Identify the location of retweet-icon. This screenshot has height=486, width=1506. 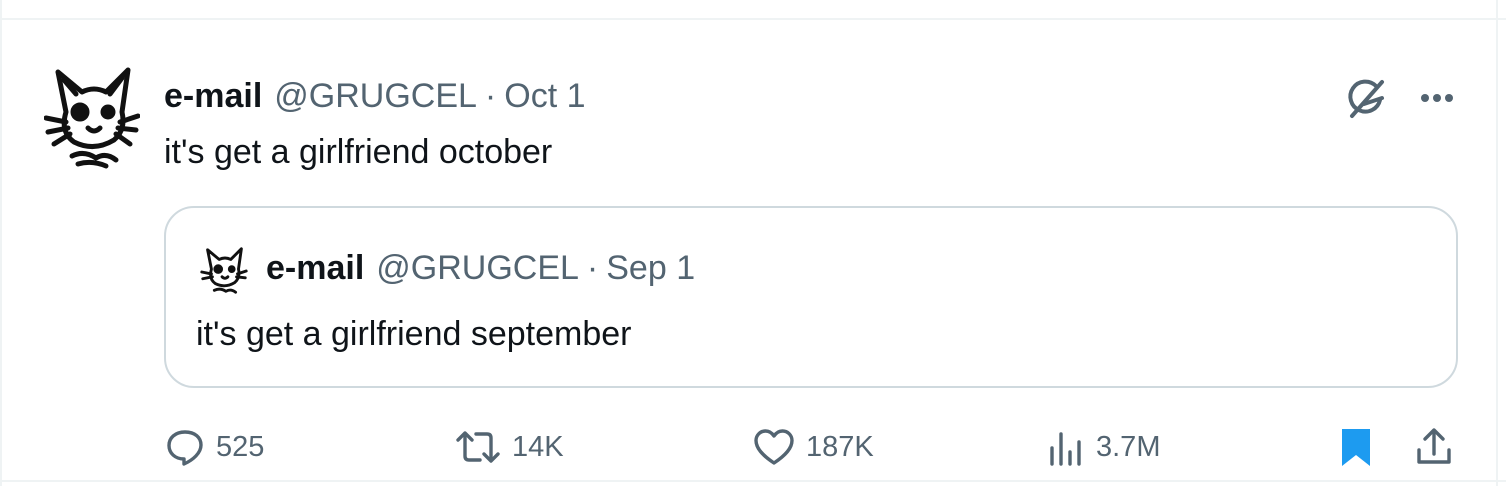
(478, 447).